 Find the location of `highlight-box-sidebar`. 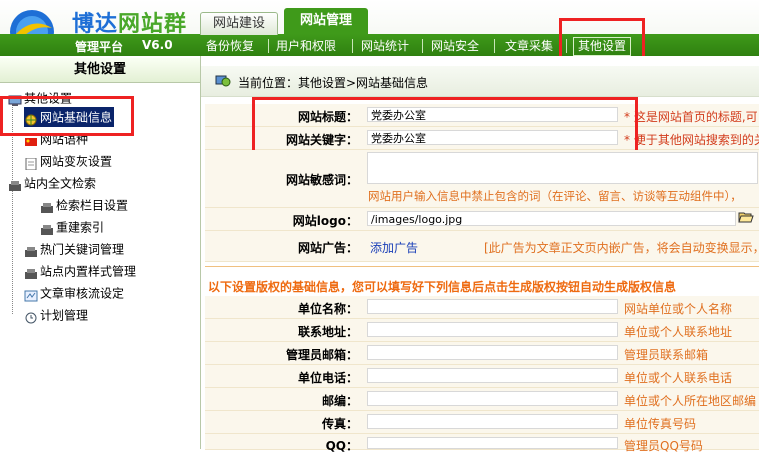

highlight-box-sidebar is located at coordinates (67, 116).